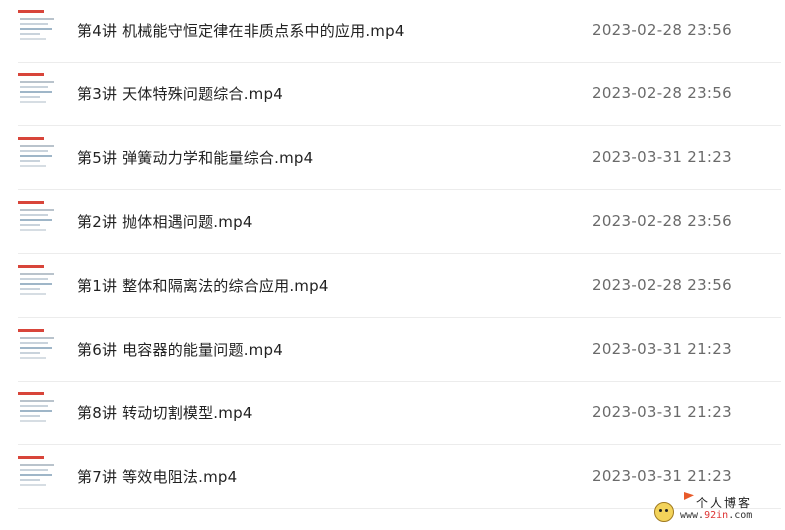 Image resolution: width=785 pixels, height=530 pixels. What do you see at coordinates (392, 350) in the screenshot?
I see `file-row: 第6讲 电容器的能量问题.mp4 2023-03-31 21:23` at bounding box center [392, 350].